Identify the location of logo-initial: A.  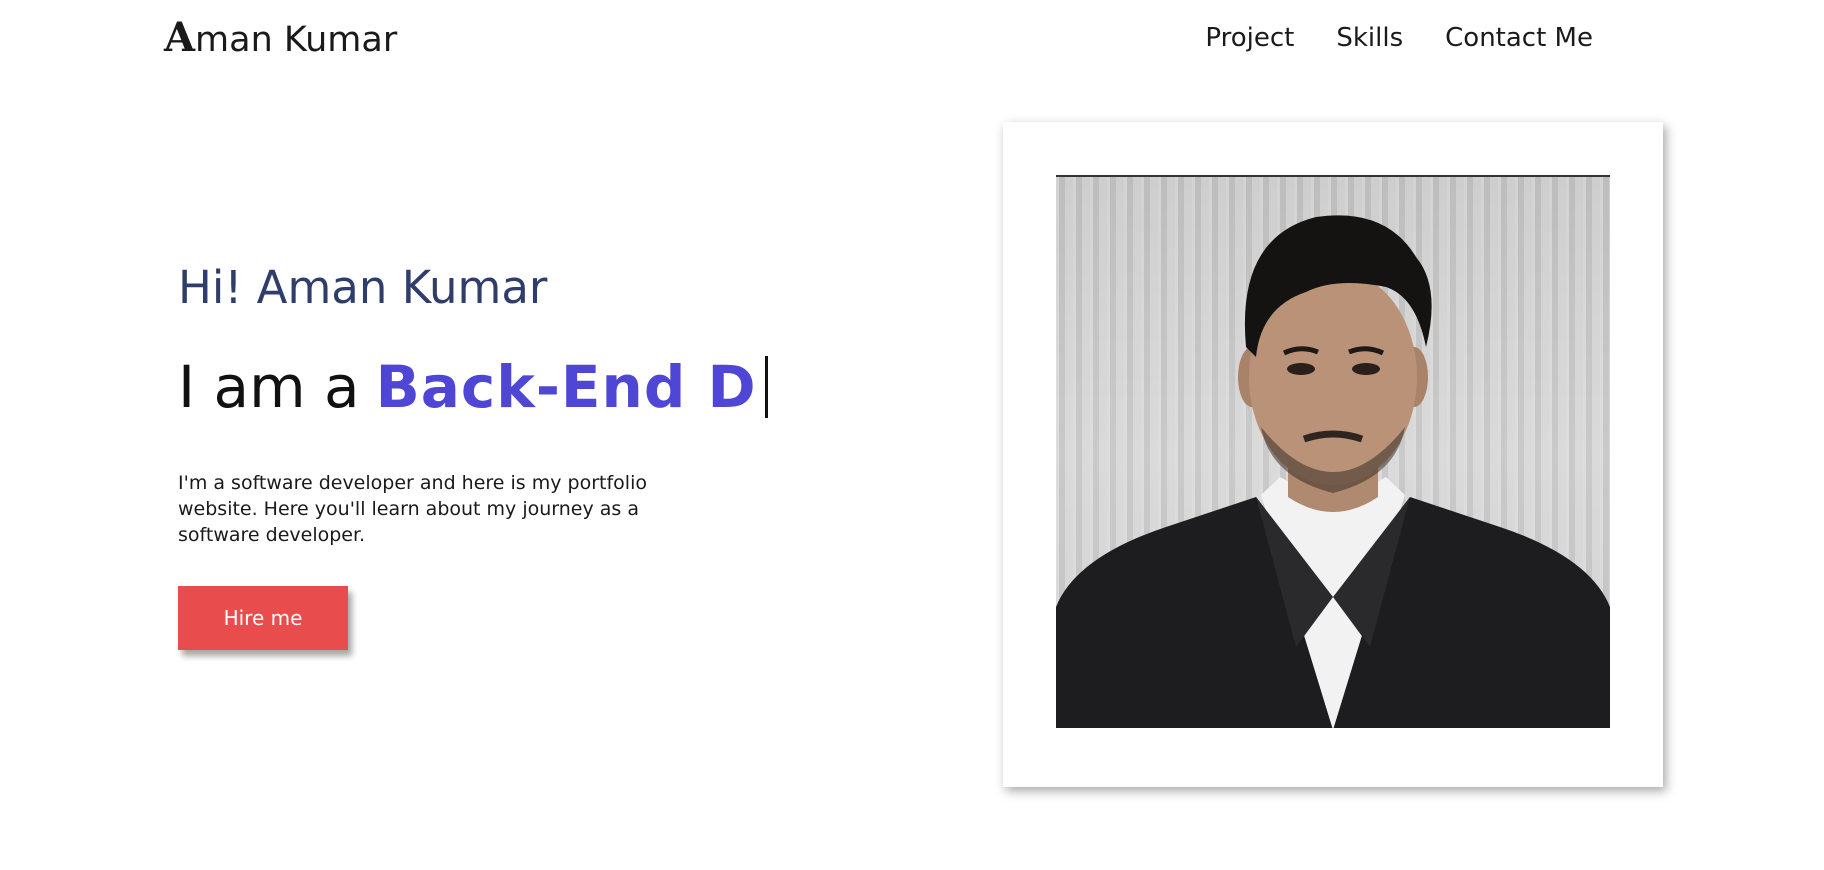
(180, 37).